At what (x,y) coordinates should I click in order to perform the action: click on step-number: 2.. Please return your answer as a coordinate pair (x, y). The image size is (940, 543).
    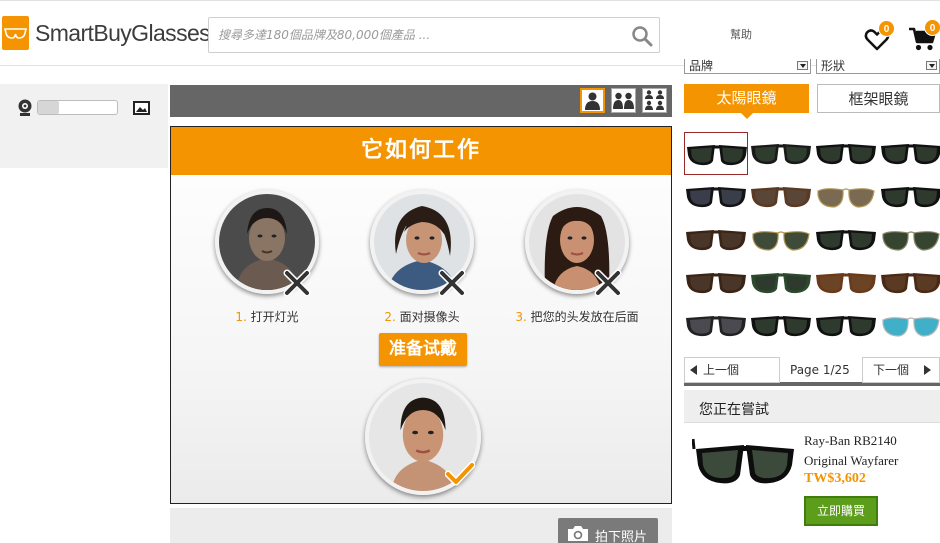
    Looking at the image, I should click on (390, 317).